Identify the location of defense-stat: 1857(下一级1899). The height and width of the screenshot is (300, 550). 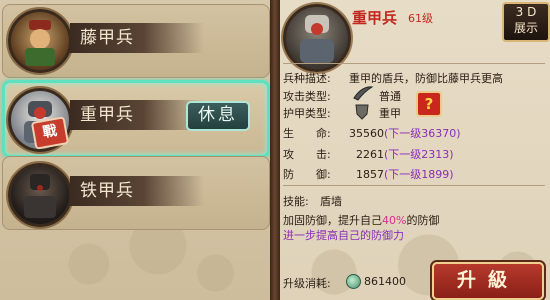
(405, 174).